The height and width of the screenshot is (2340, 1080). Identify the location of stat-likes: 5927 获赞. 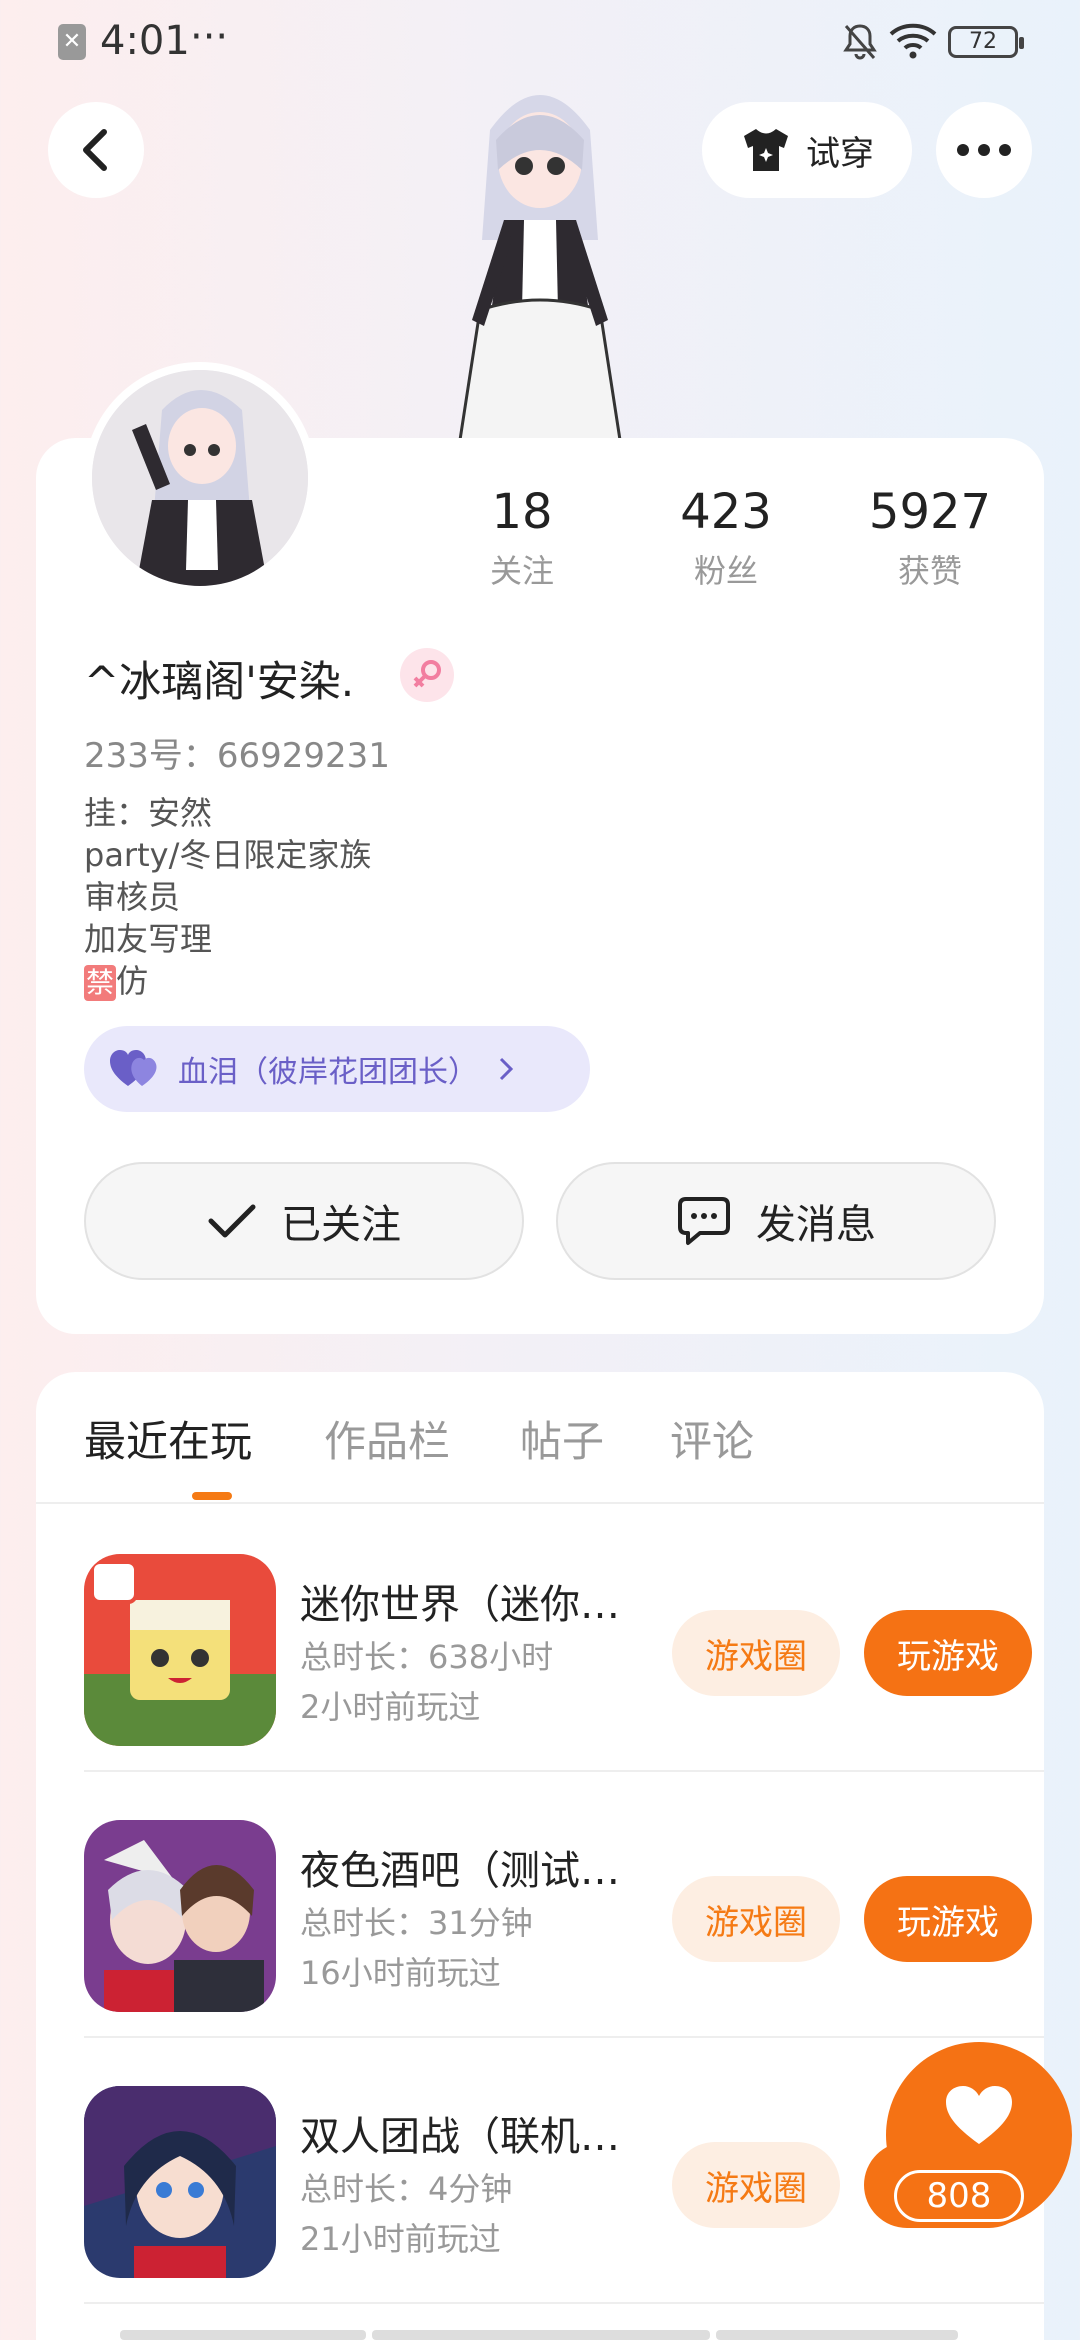
(930, 538).